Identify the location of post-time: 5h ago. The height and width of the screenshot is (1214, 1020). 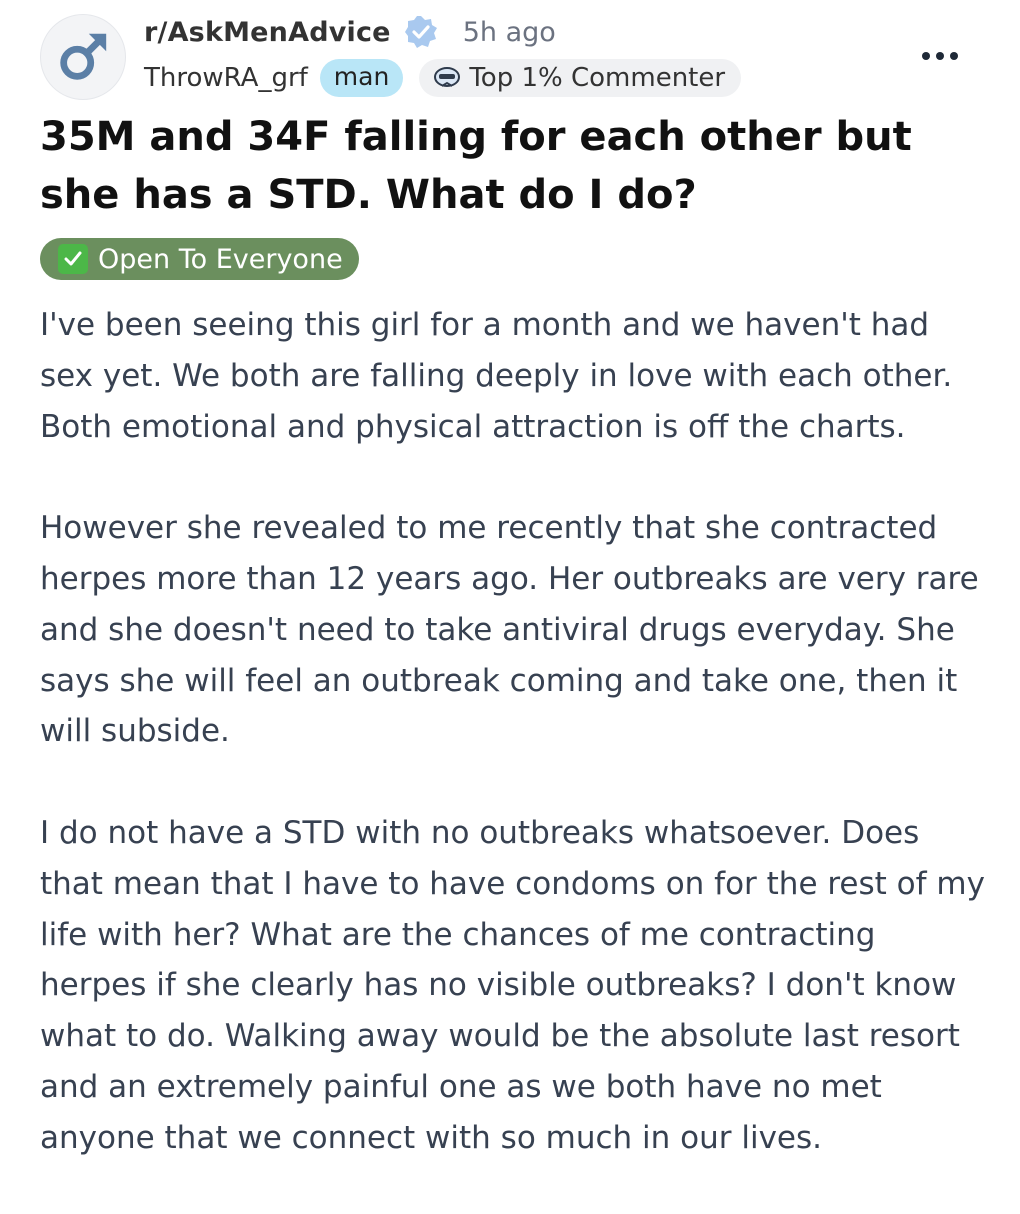
(509, 32).